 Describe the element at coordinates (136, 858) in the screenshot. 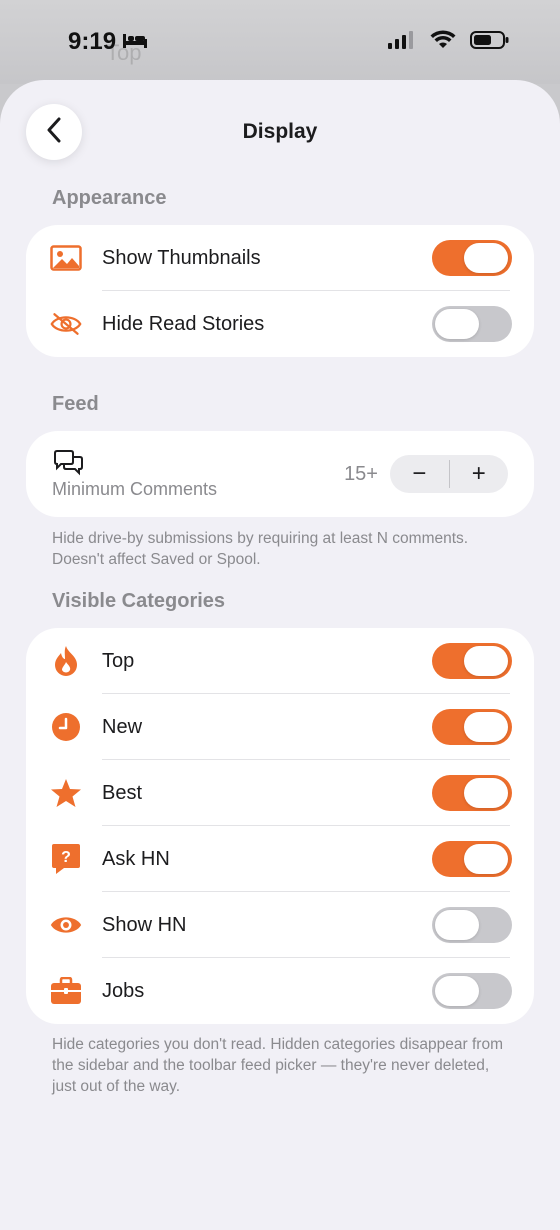

I see `category-ask-hn-label: Ask HN` at that location.